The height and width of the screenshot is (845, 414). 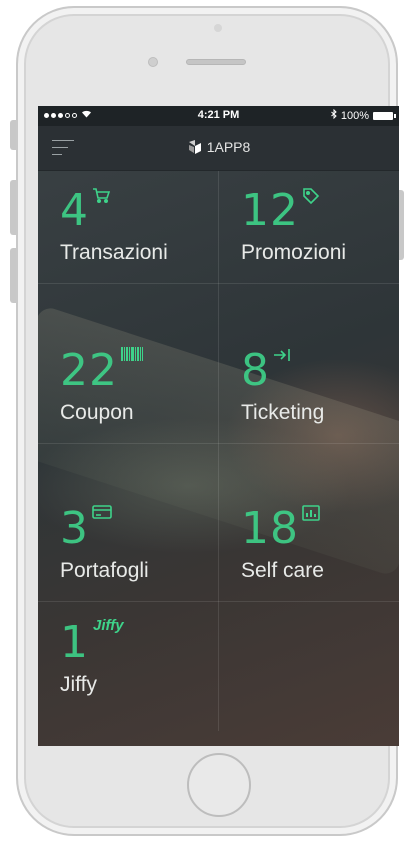 I want to click on tile-self-care: 18 Self care, so click(x=309, y=568).